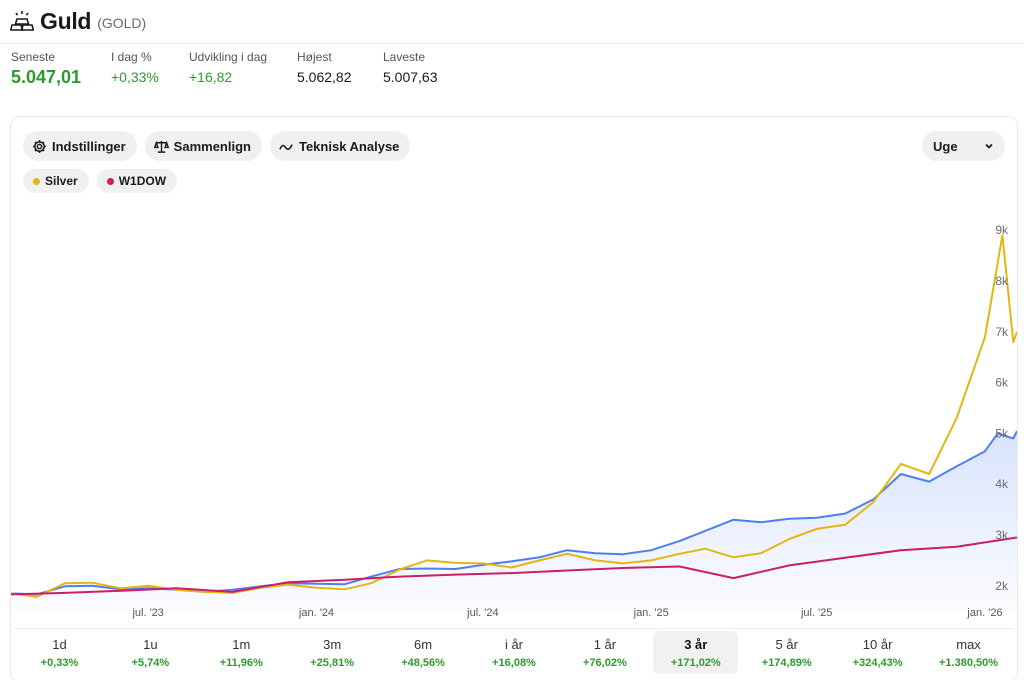 Image resolution: width=1024 pixels, height=680 pixels. What do you see at coordinates (150, 662) in the screenshot?
I see `period-change: +5,74%` at bounding box center [150, 662].